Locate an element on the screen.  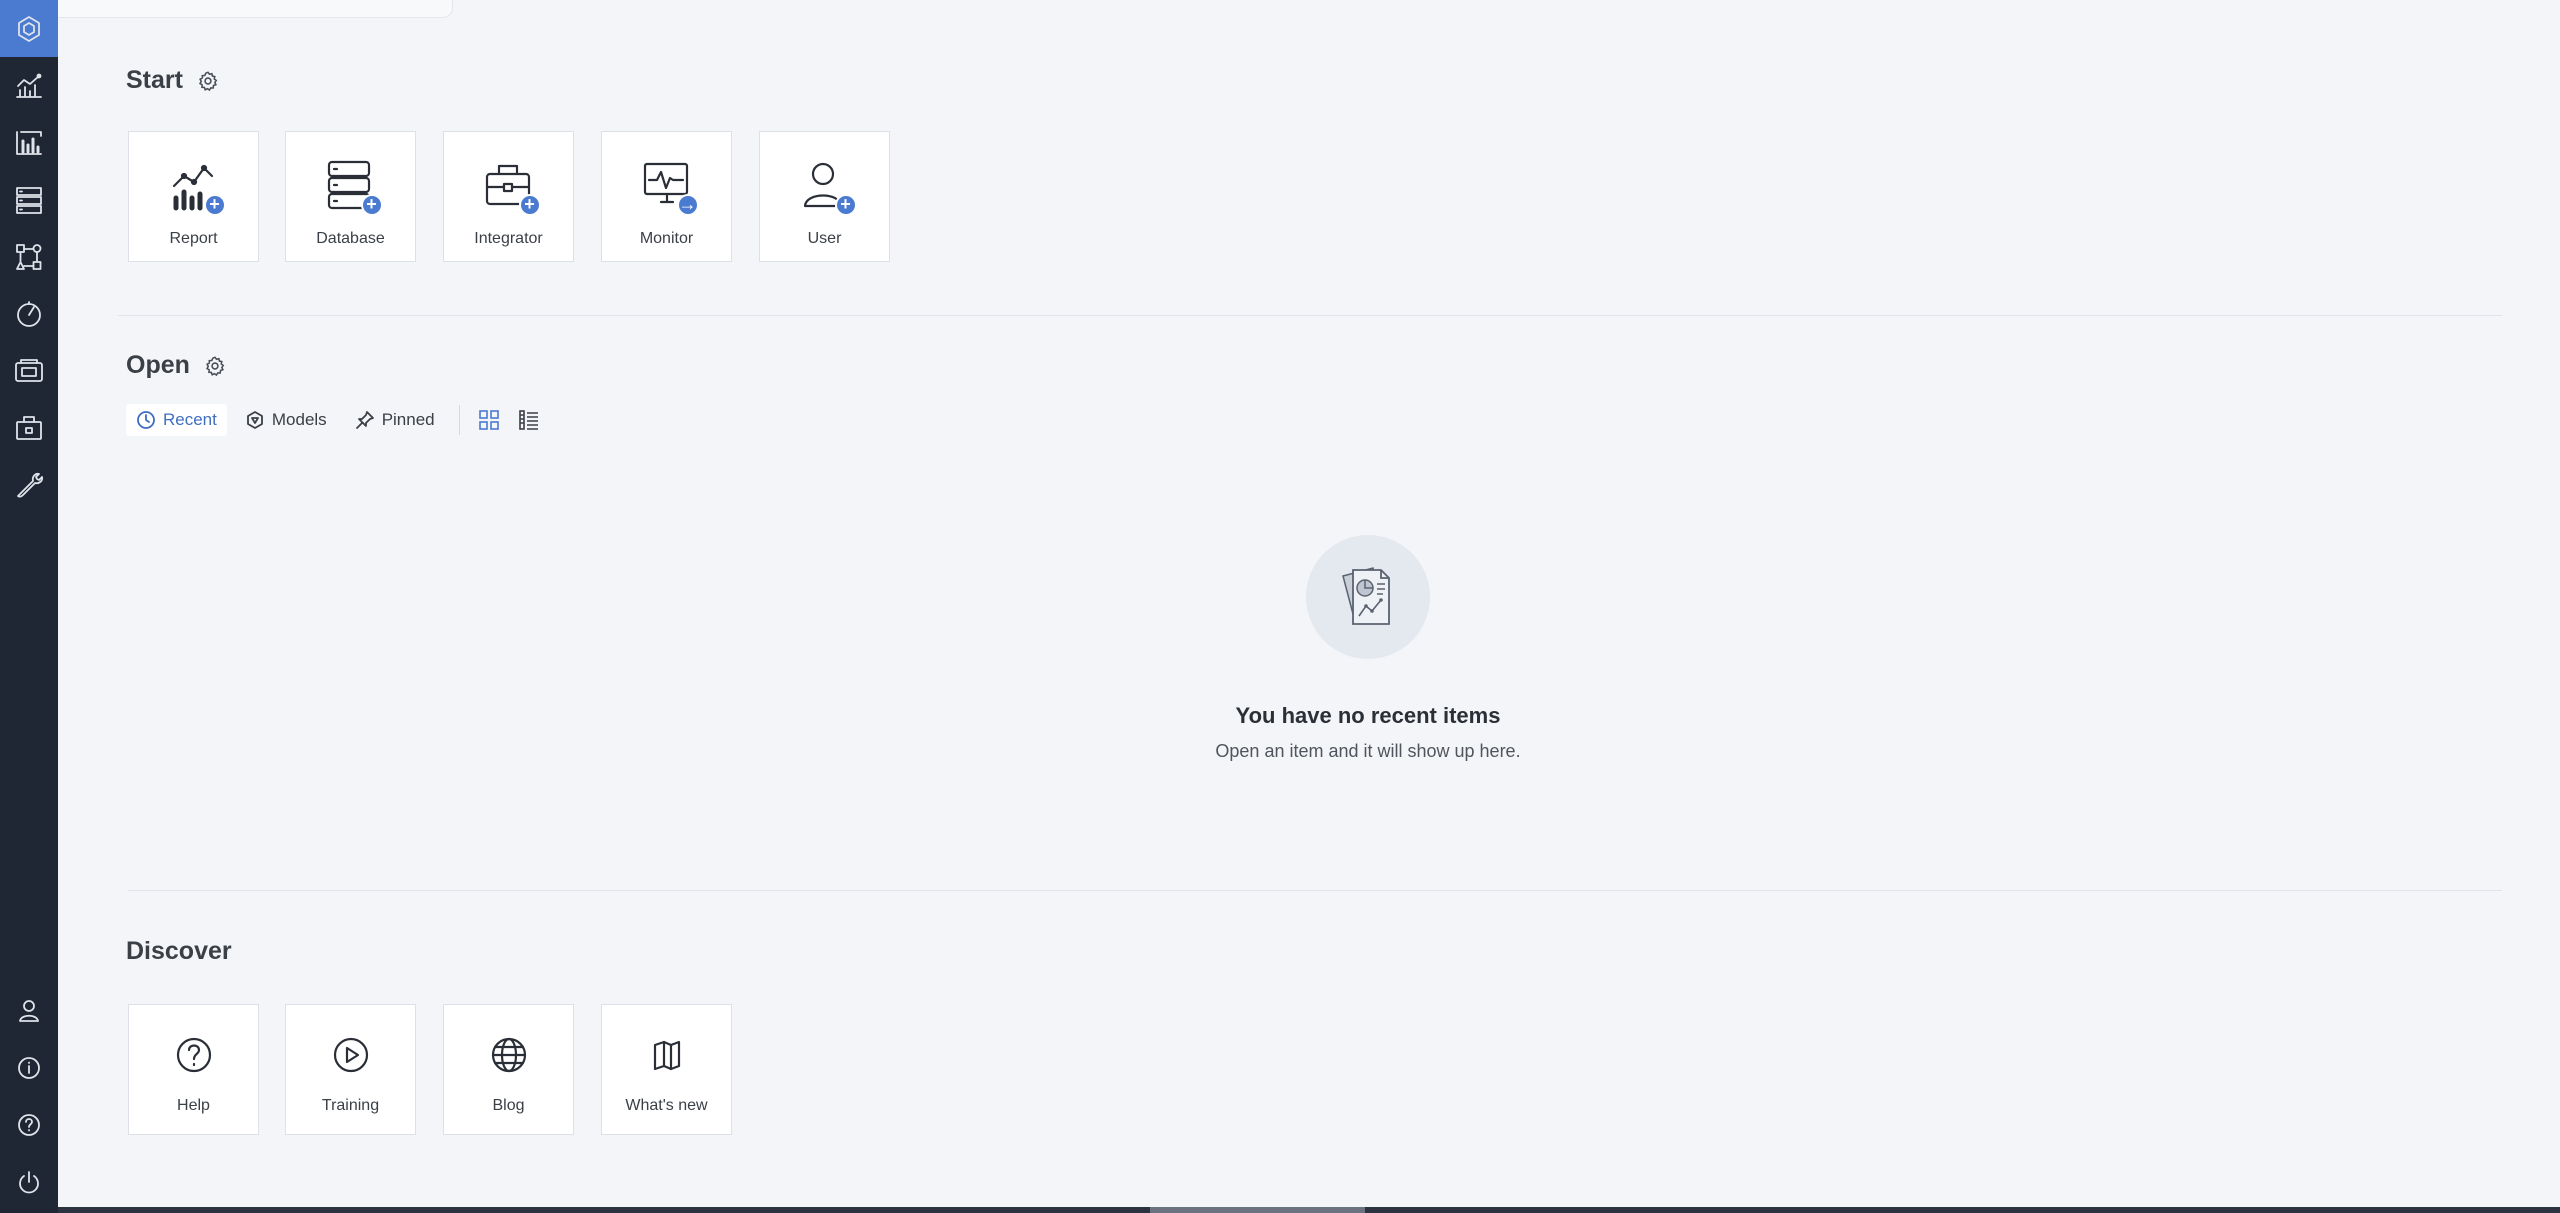
filter-separator is located at coordinates (459, 420).